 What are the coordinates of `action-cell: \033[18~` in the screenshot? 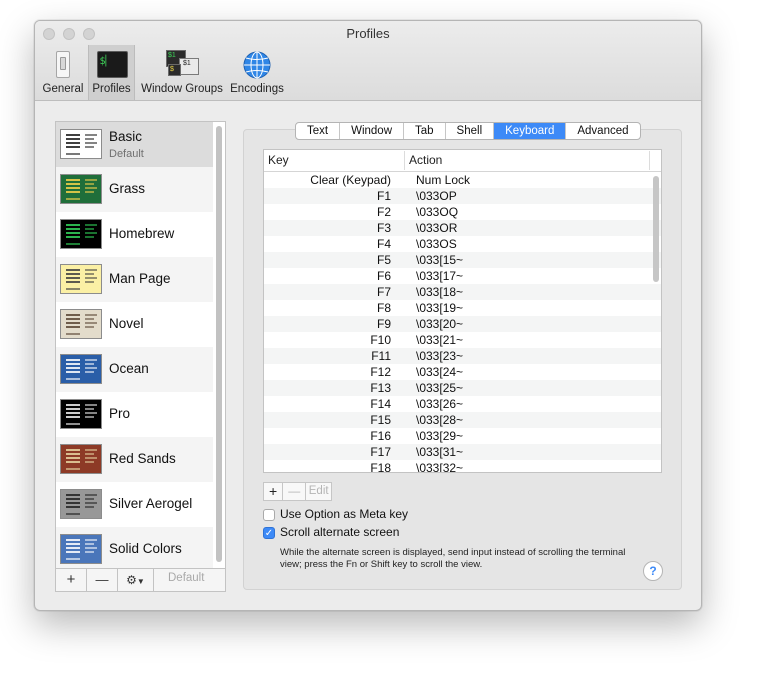 It's located at (440, 292).